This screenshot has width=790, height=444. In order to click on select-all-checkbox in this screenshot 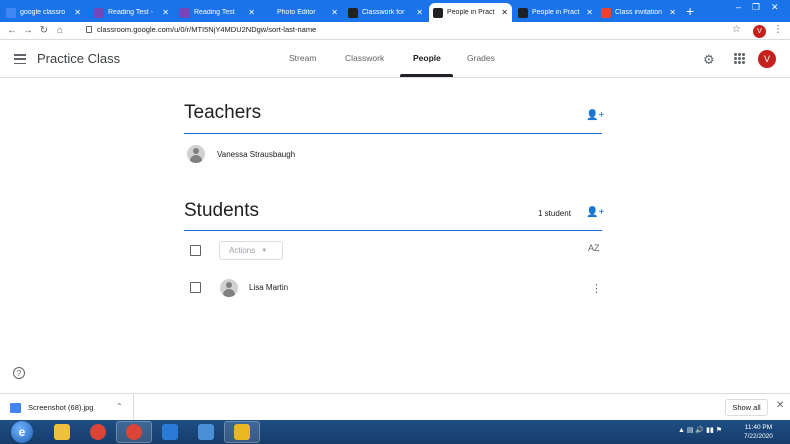, I will do `click(195, 250)`.